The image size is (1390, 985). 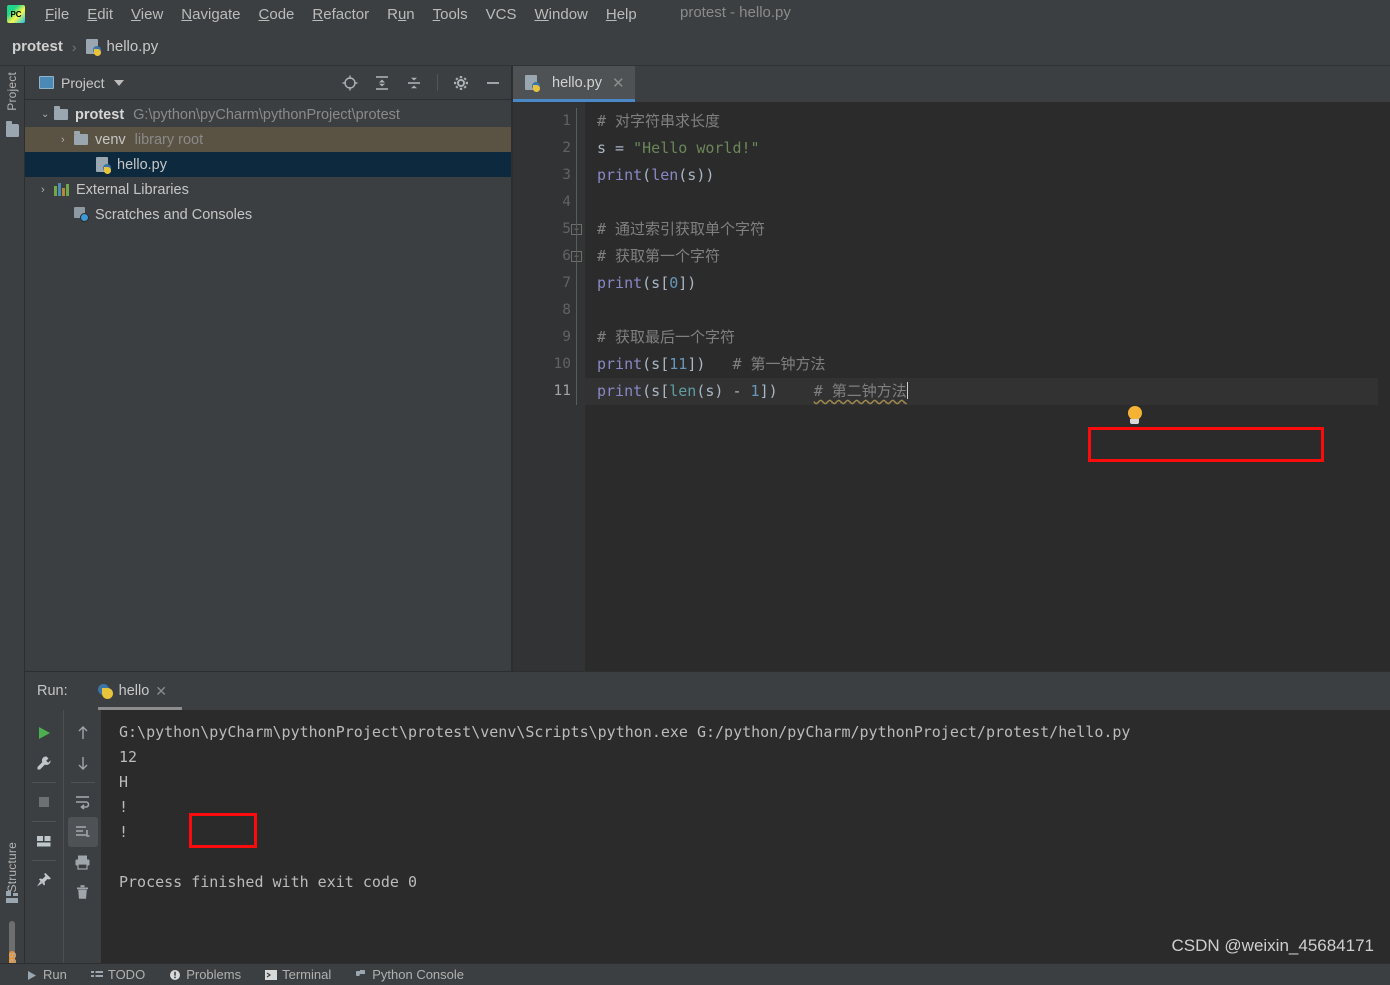 I want to click on breadcrumb-file: hello.py, so click(x=133, y=46).